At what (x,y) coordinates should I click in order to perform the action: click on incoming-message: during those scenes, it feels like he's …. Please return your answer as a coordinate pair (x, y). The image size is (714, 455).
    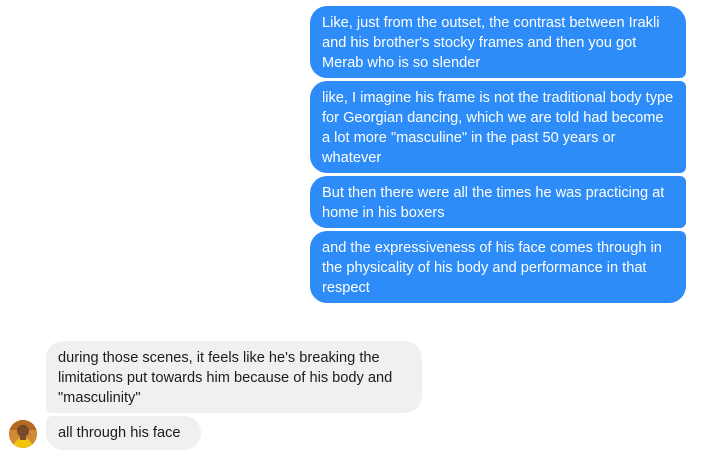
    Looking at the image, I should click on (234, 377).